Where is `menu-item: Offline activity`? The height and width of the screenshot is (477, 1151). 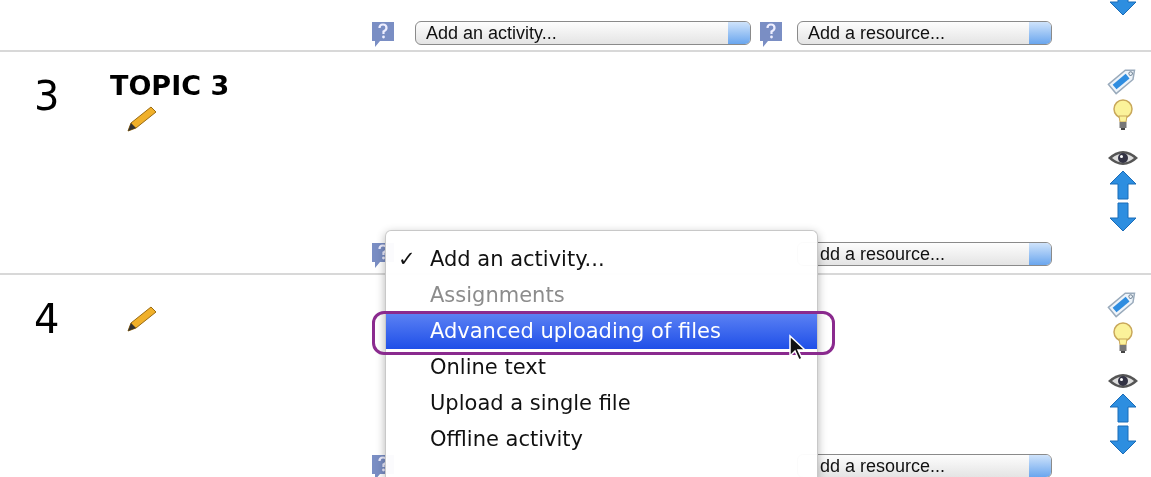 menu-item: Offline activity is located at coordinates (601, 439).